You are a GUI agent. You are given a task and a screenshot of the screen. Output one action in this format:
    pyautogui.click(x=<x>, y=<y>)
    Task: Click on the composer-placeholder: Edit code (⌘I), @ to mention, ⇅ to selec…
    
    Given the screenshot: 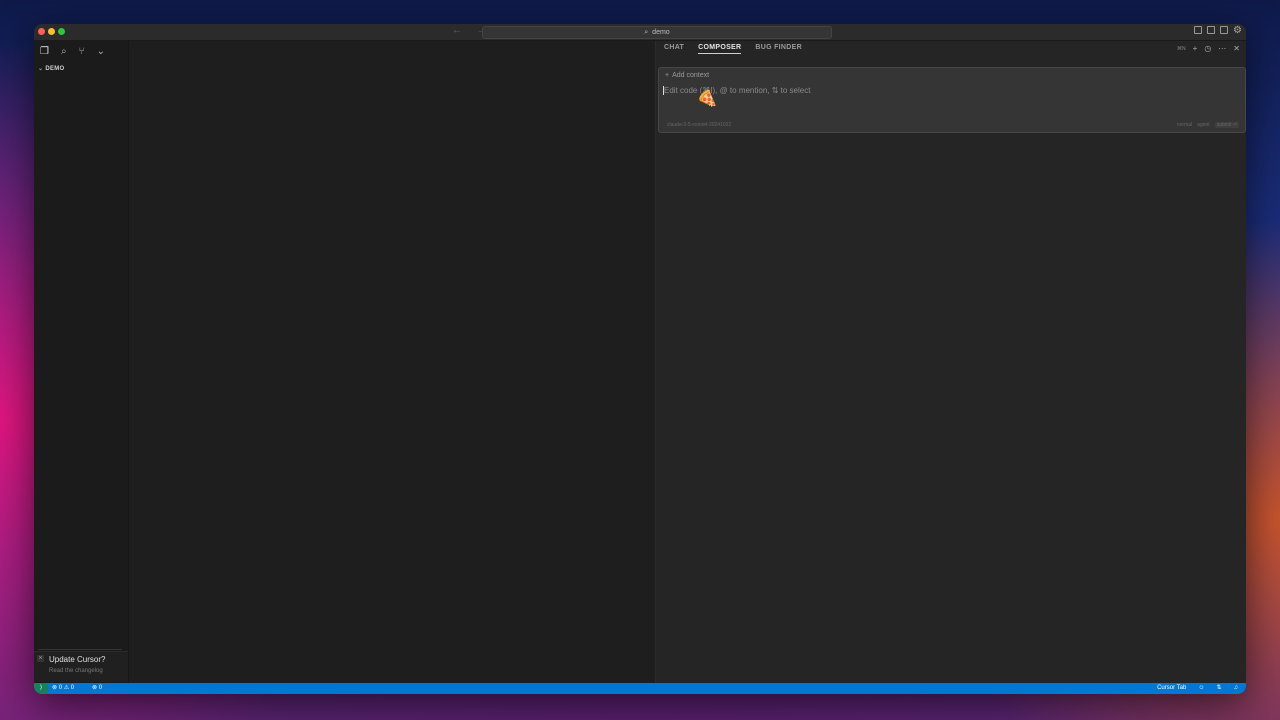 What is the action you would take?
    pyautogui.click(x=737, y=90)
    